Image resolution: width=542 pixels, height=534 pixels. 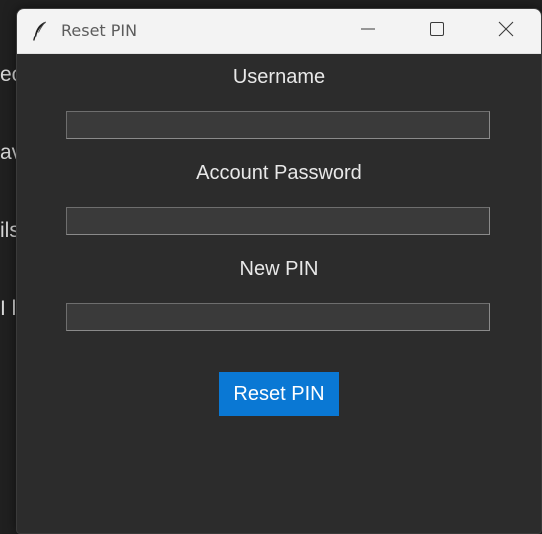 I want to click on maximize-icon, so click(x=437, y=31).